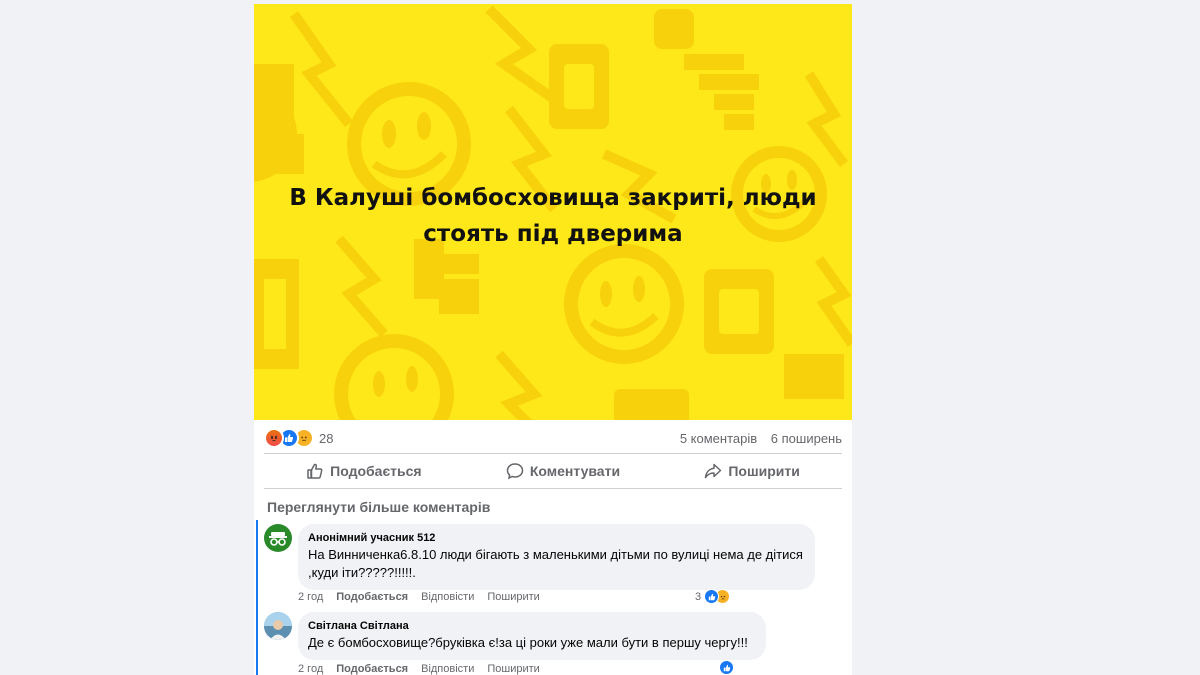  I want to click on like-icon, so click(726, 667).